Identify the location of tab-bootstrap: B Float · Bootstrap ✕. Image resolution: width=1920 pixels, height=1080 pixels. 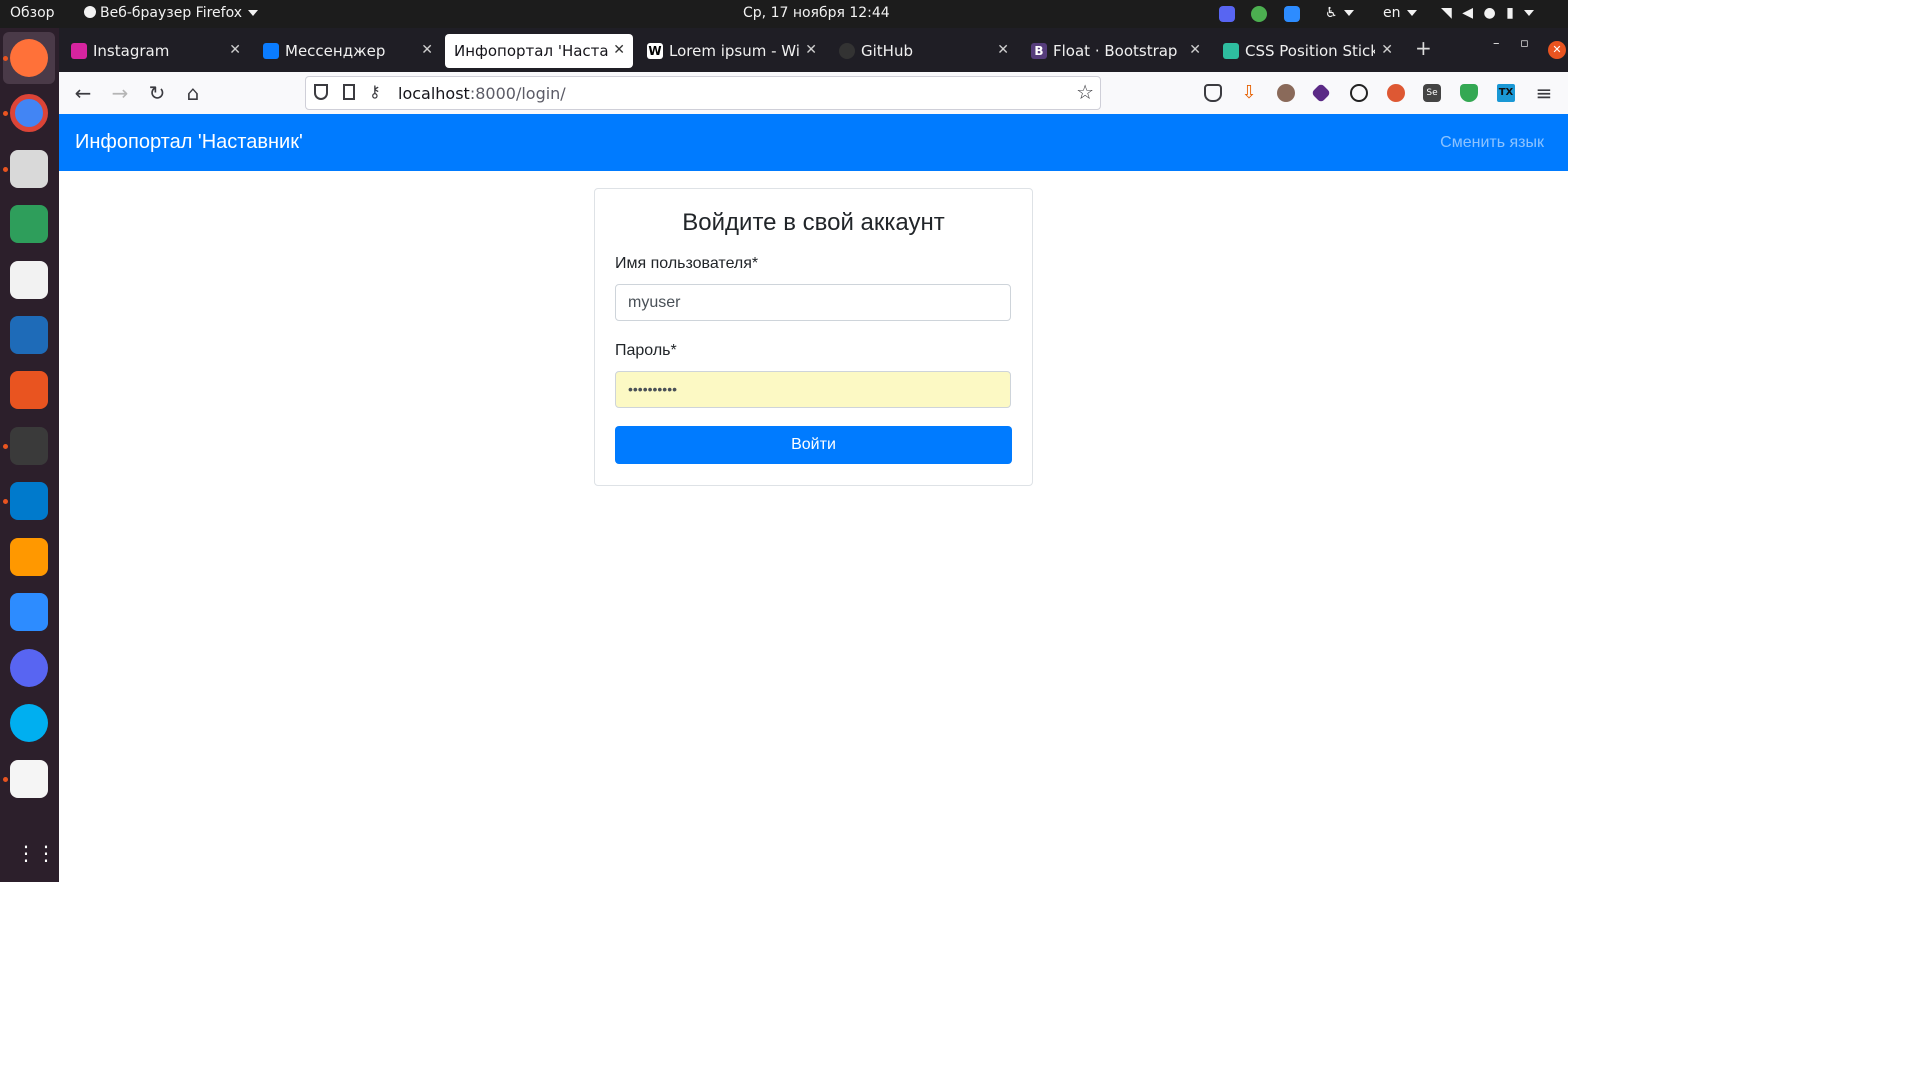
(1115, 51).